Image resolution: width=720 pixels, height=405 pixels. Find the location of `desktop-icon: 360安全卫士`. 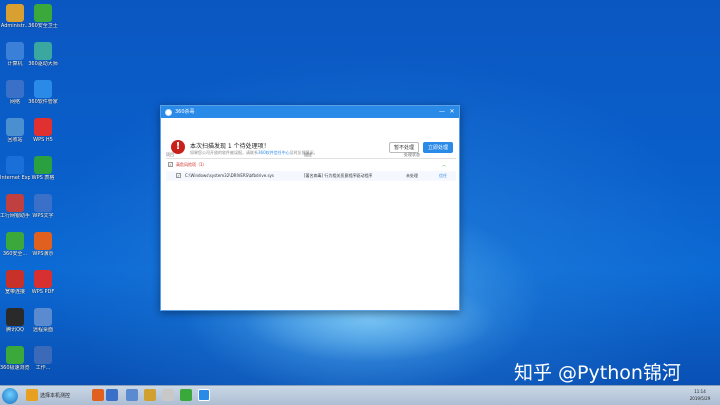

desktop-icon: 360安全卫士 is located at coordinates (43, 16).